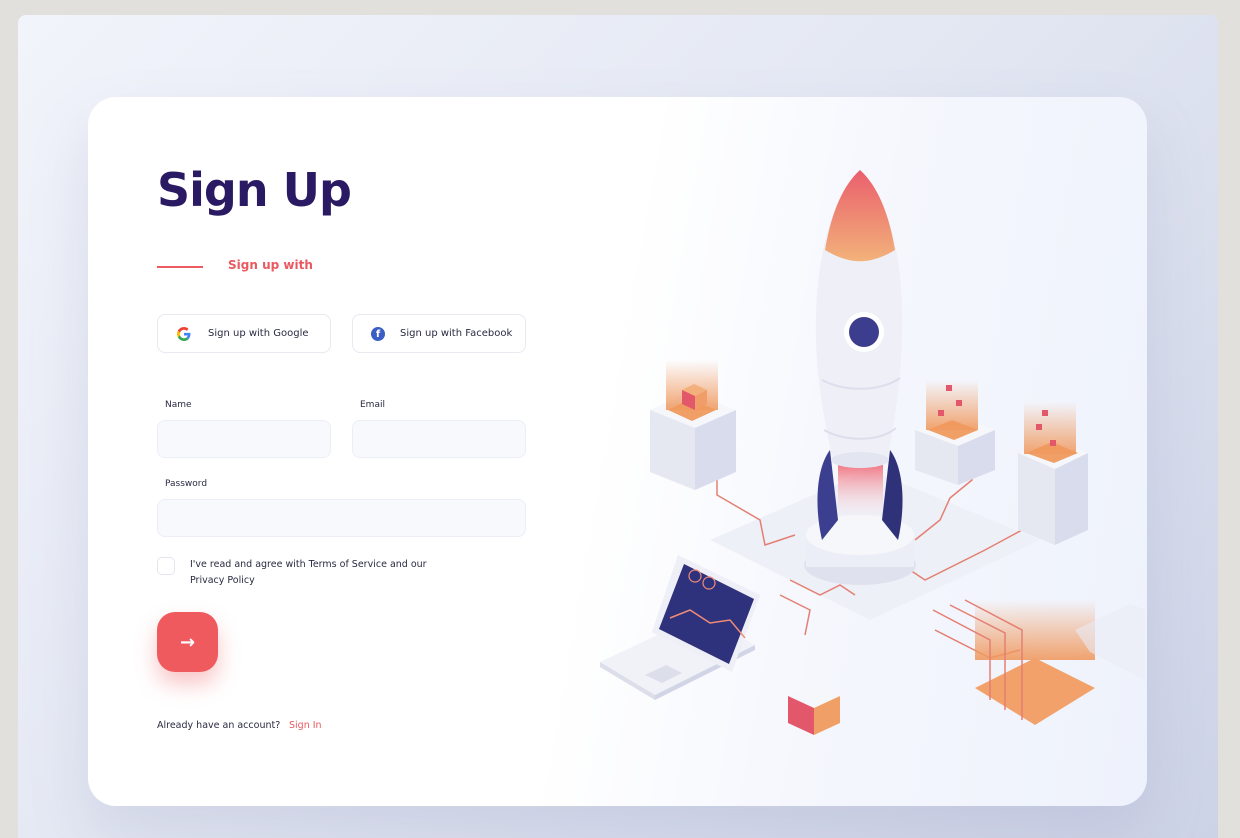 The width and height of the screenshot is (1240, 838). Describe the element at coordinates (814, 709) in the screenshot. I see `bottom-cube` at that location.